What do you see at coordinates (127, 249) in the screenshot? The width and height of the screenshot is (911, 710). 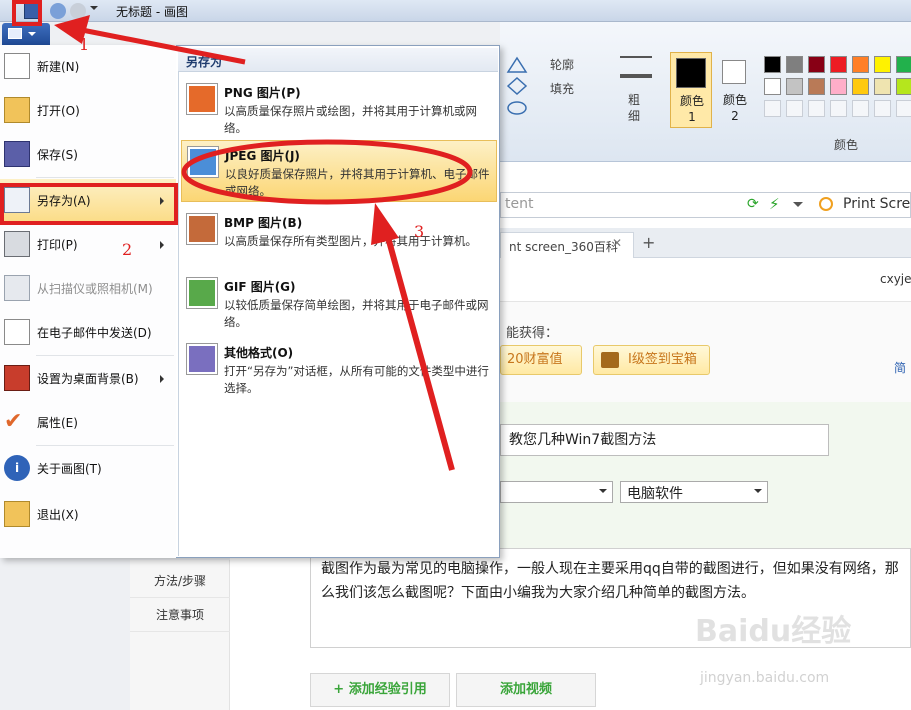 I see `step-number-2: 2` at bounding box center [127, 249].